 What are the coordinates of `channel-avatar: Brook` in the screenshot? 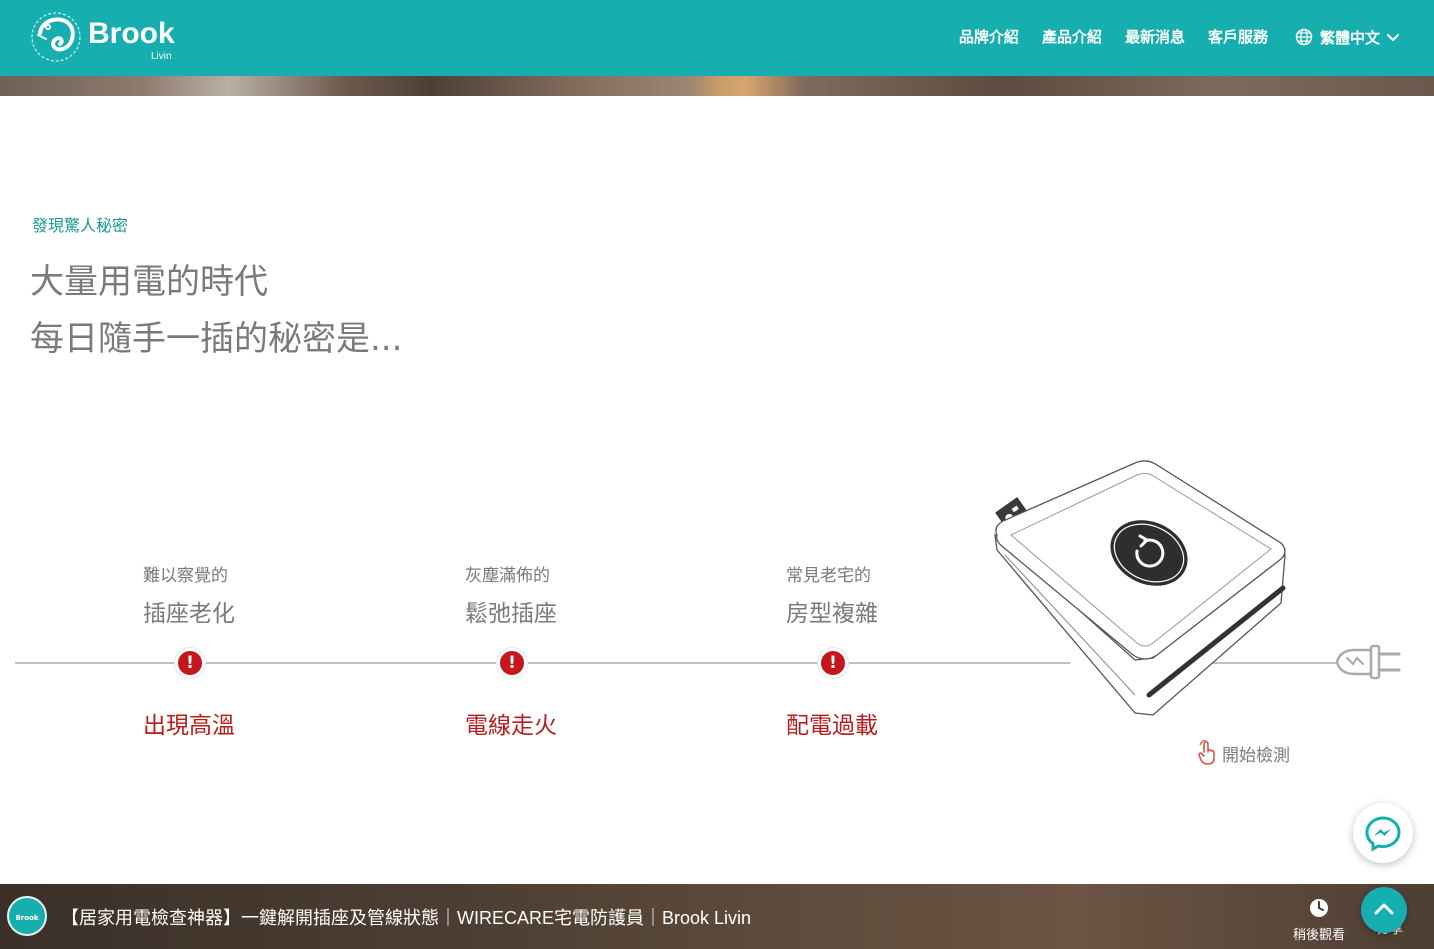 It's located at (27, 916).